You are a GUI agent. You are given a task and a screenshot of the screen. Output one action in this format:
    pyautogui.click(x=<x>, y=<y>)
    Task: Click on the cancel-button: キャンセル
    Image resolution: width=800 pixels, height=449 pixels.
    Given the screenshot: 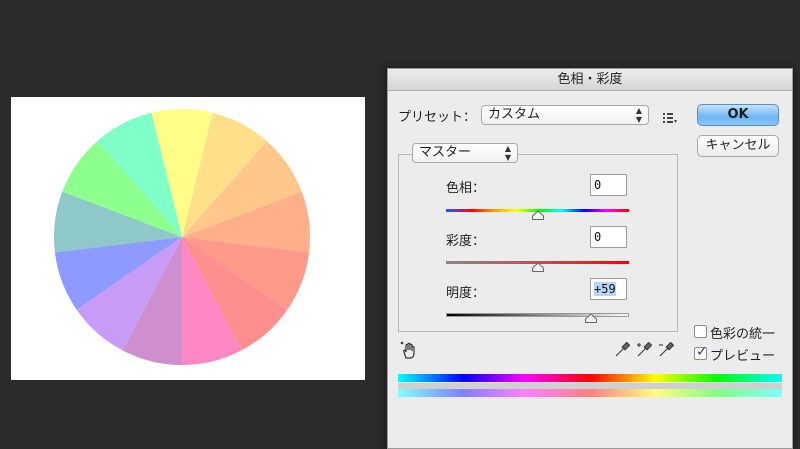 What is the action you would take?
    pyautogui.click(x=738, y=146)
    